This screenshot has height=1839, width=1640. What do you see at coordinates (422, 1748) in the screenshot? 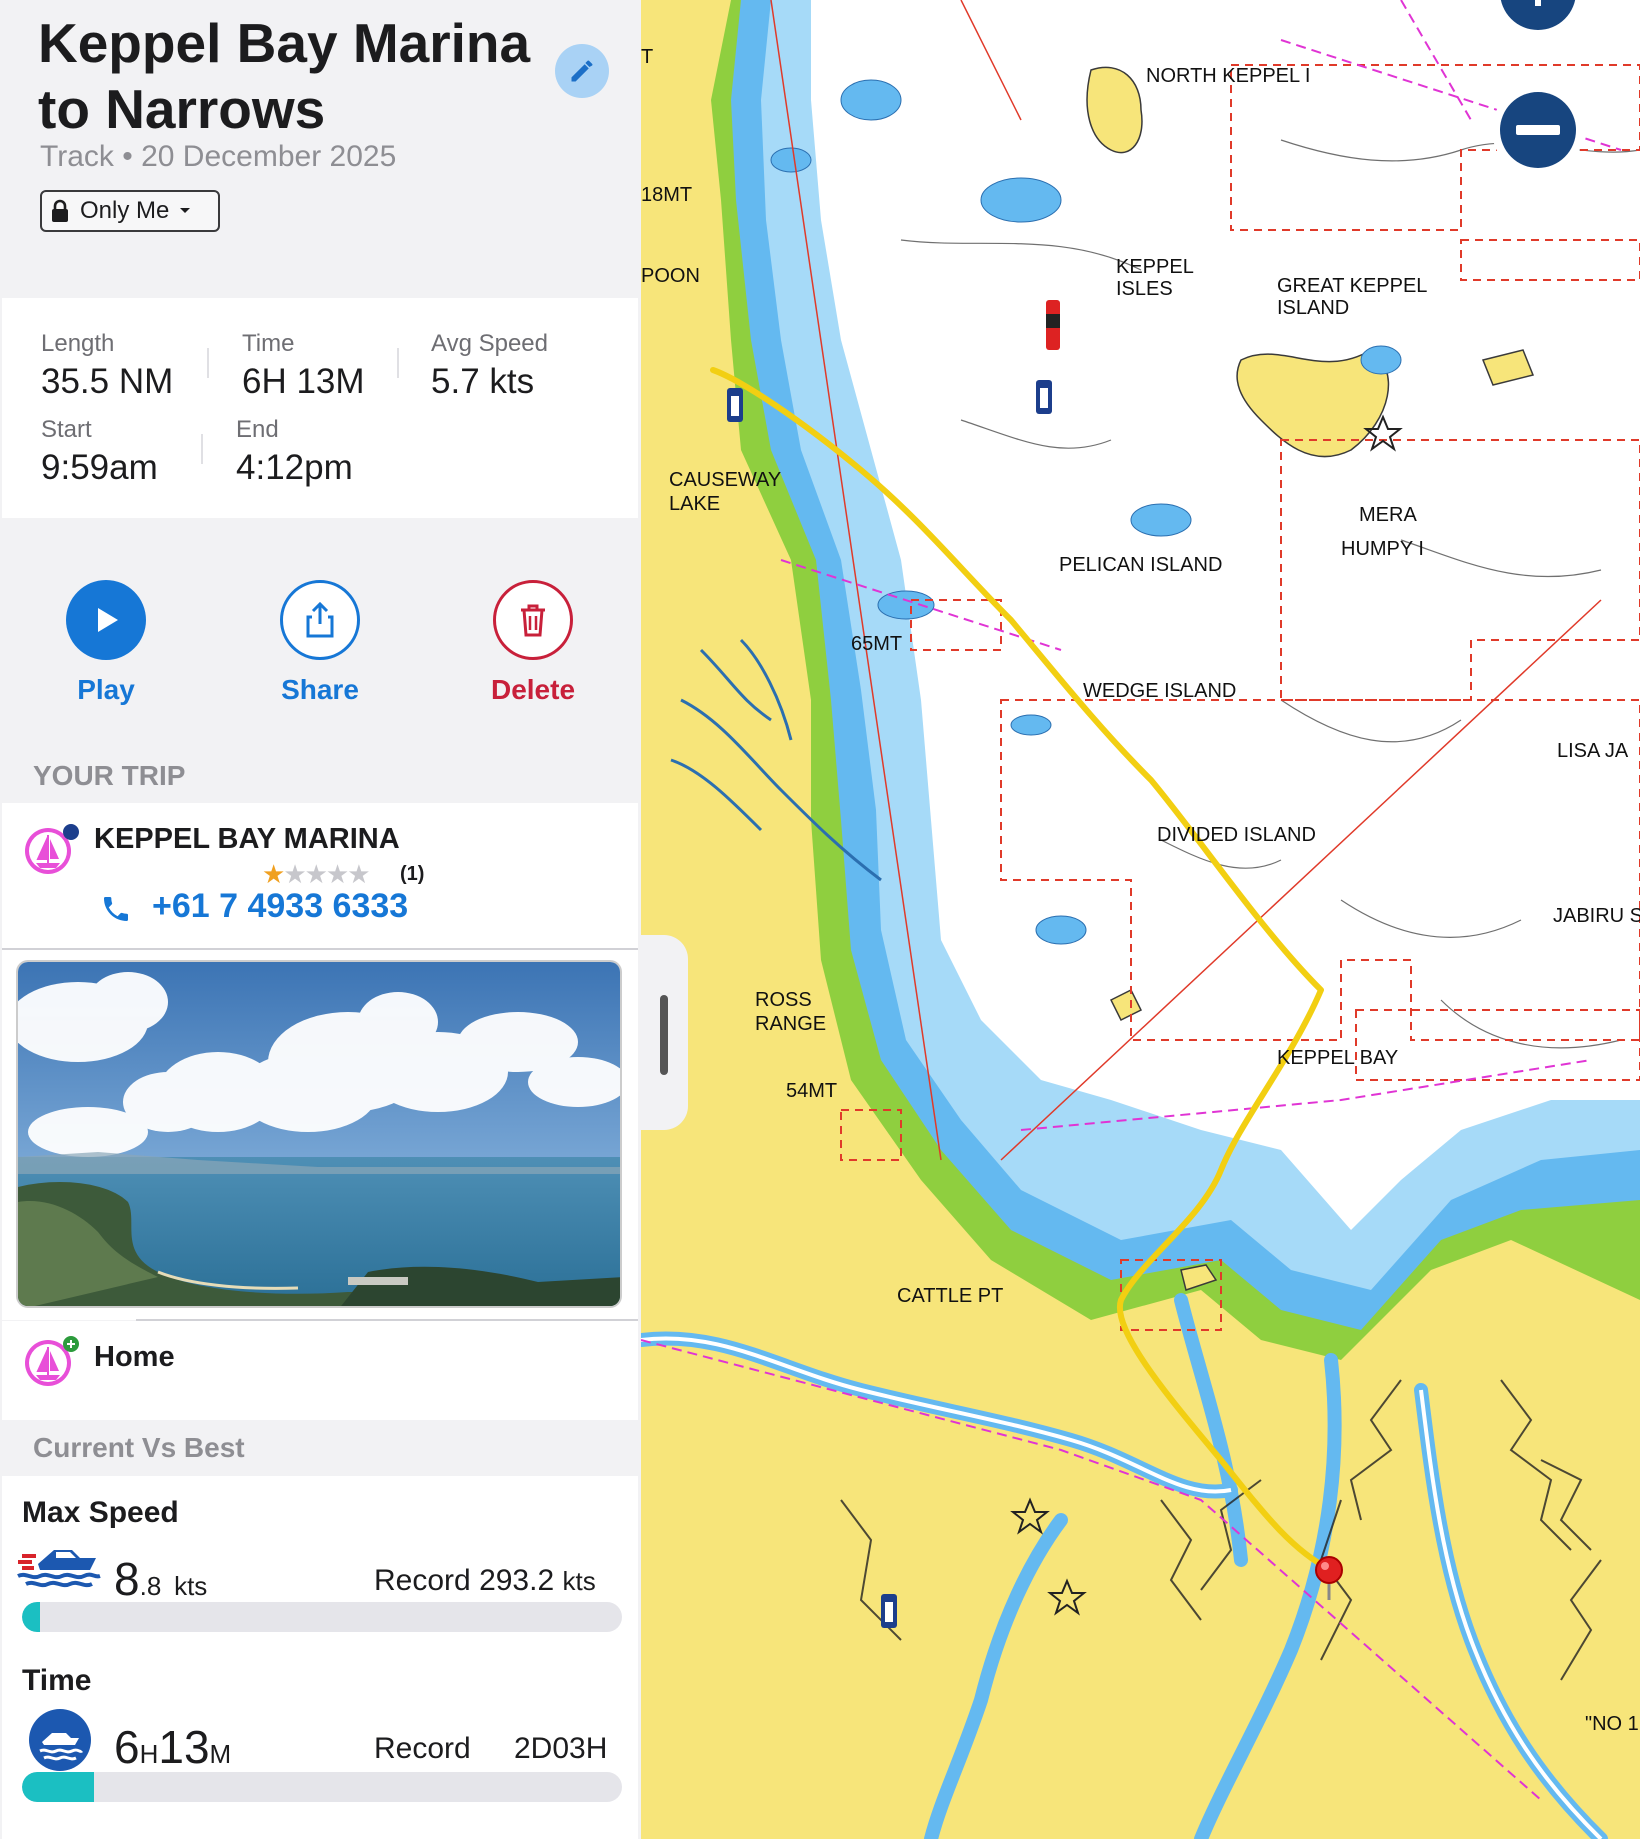
I see `time-record-label: Record` at bounding box center [422, 1748].